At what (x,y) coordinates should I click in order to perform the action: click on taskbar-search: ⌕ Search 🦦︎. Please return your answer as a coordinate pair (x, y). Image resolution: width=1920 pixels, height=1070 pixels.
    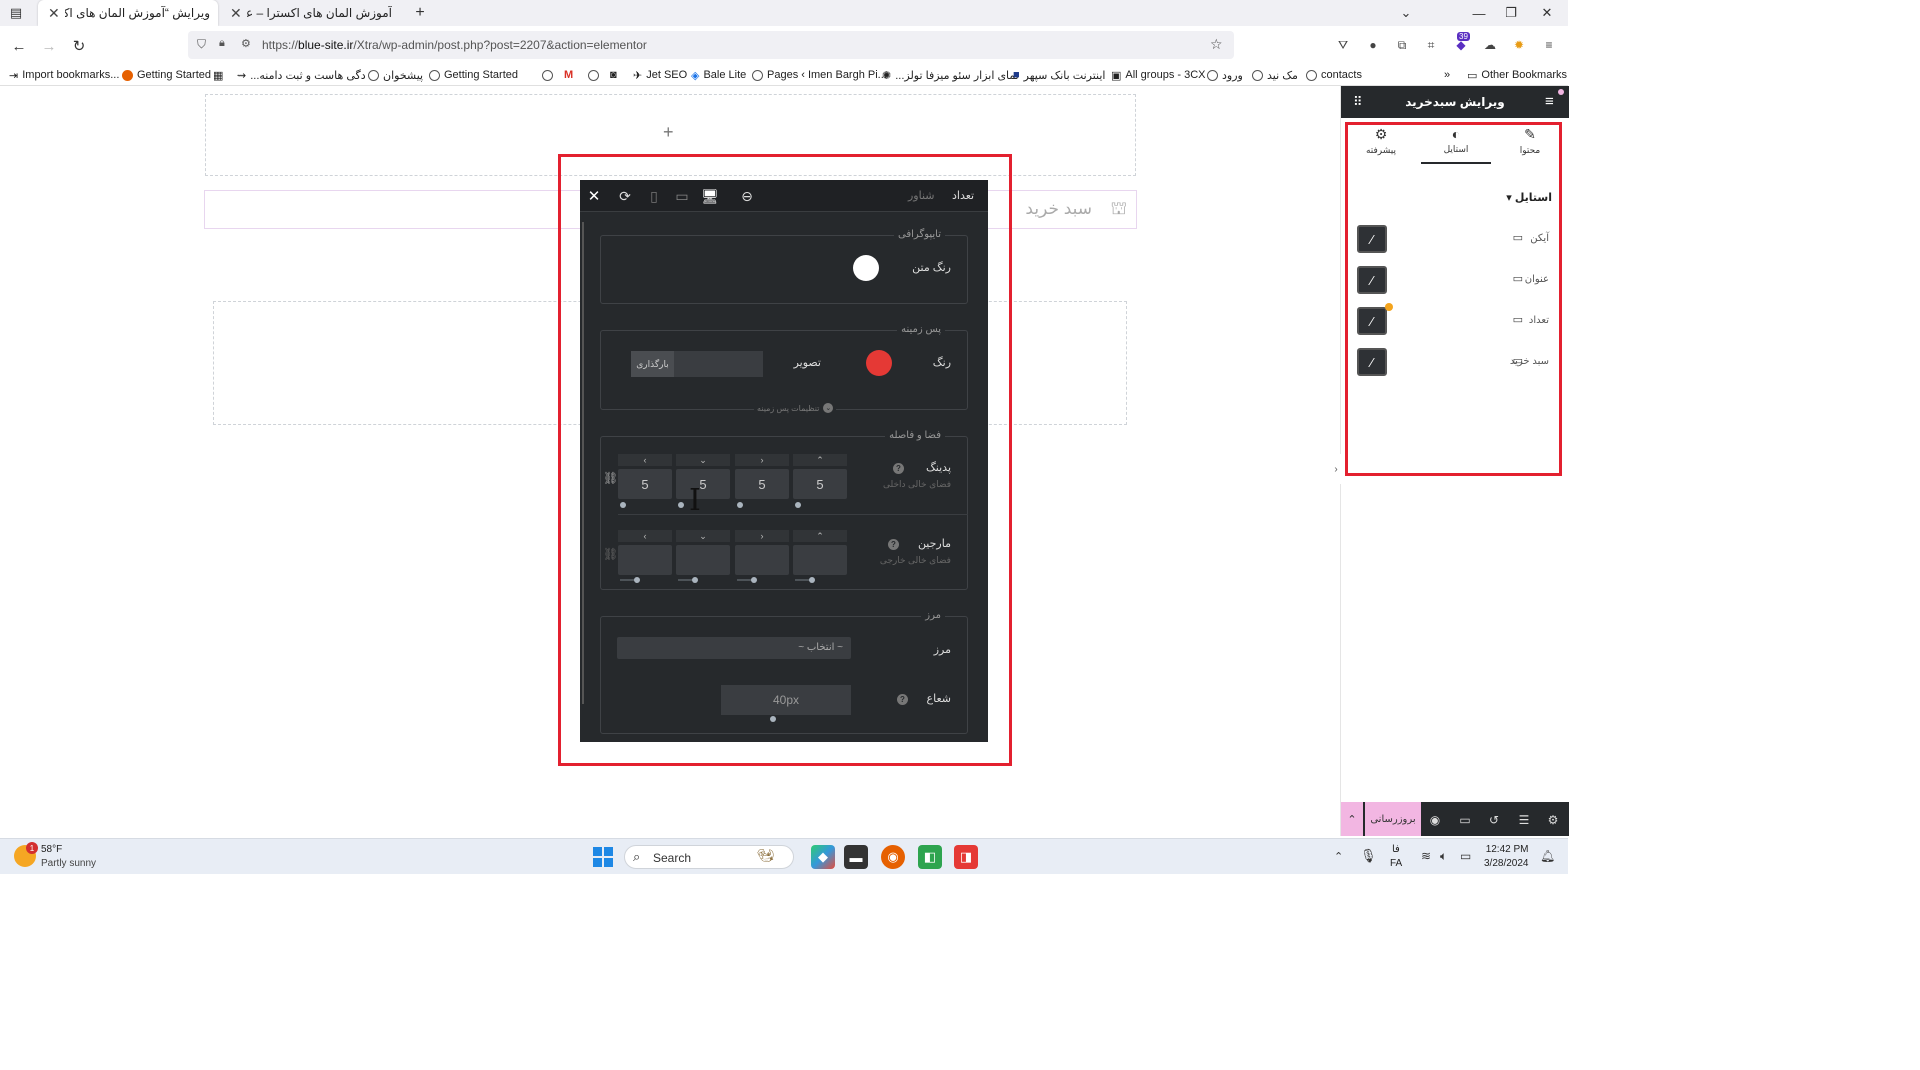
    Looking at the image, I should click on (709, 857).